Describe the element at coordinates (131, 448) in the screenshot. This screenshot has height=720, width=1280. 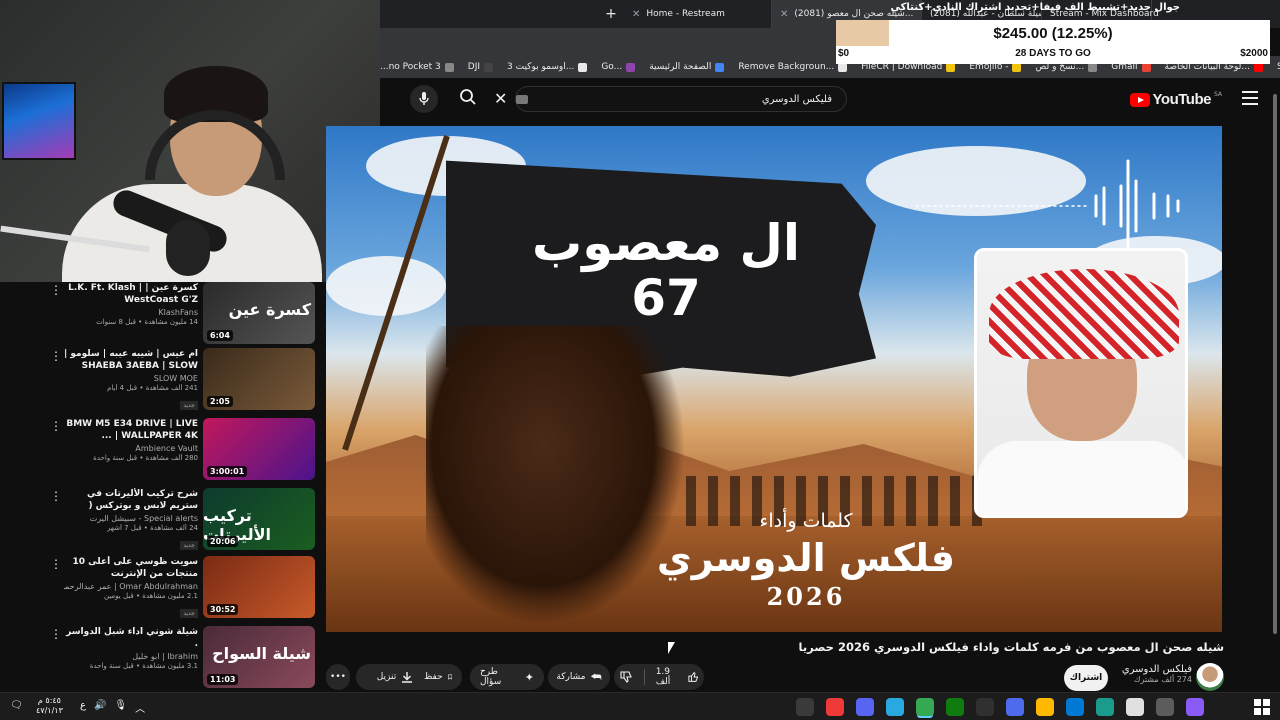
I see `recommendation-channel: Ambience Vault` at that location.